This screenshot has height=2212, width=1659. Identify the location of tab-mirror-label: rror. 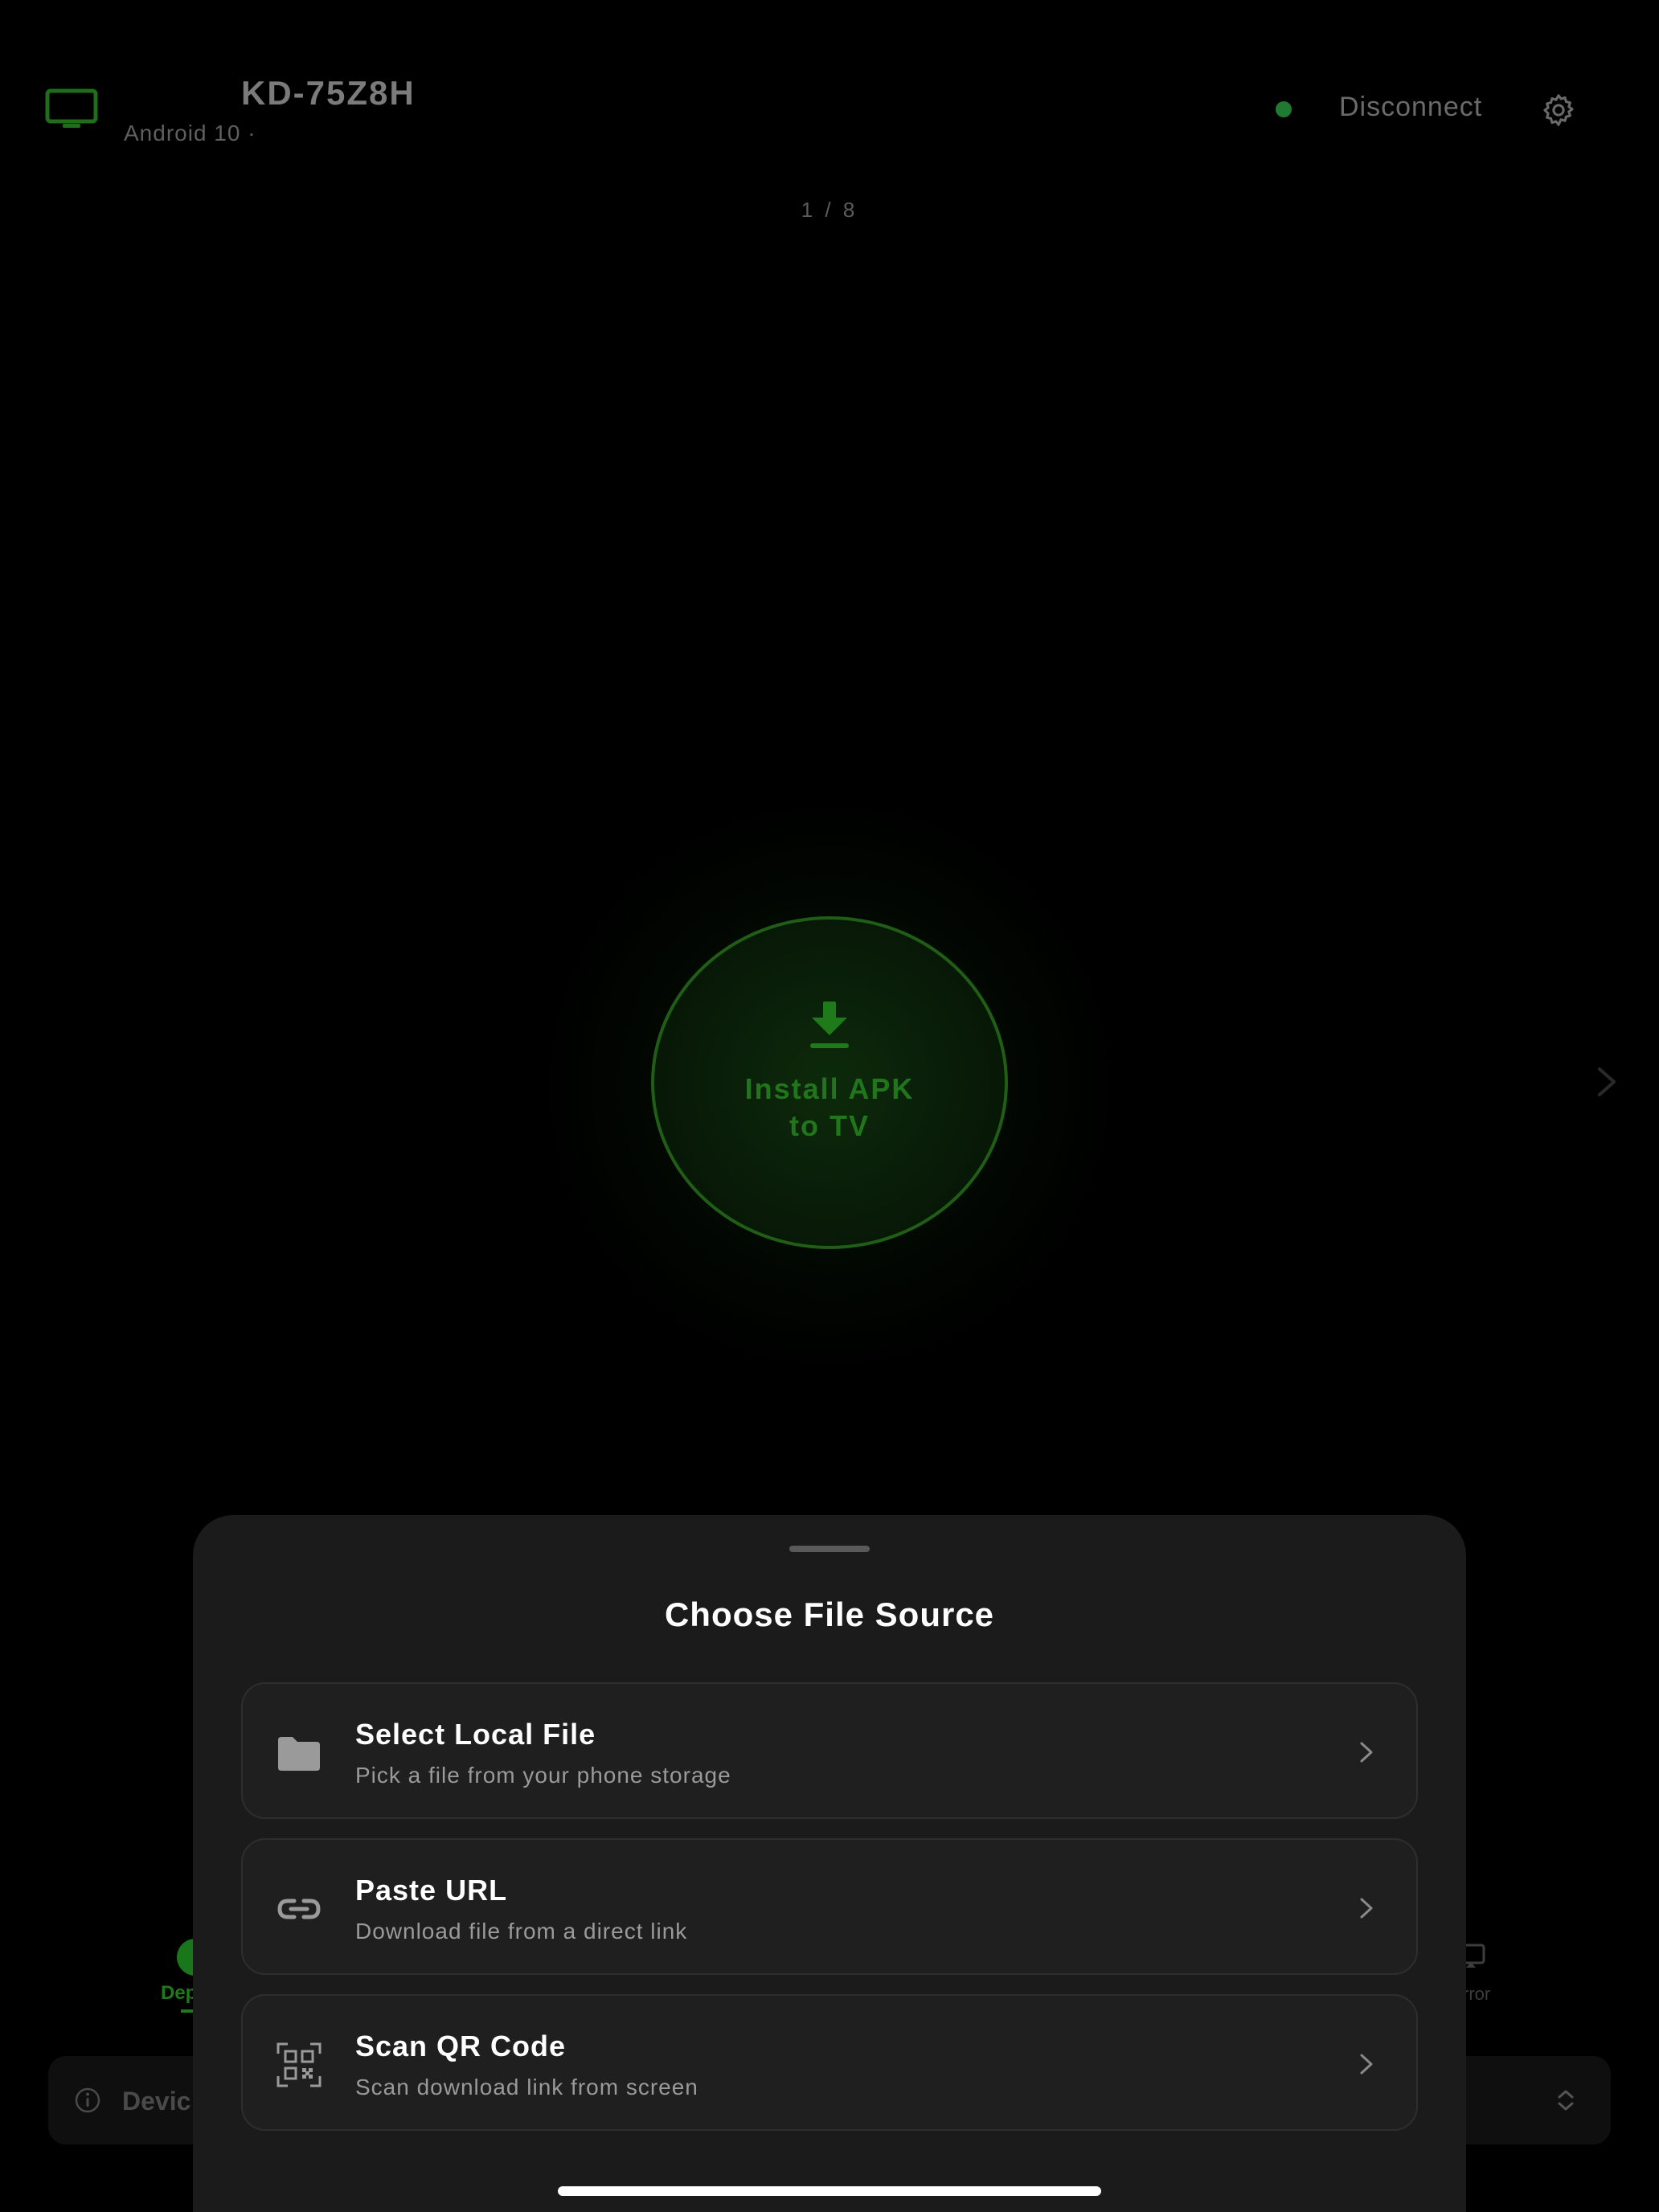
(1476, 1994).